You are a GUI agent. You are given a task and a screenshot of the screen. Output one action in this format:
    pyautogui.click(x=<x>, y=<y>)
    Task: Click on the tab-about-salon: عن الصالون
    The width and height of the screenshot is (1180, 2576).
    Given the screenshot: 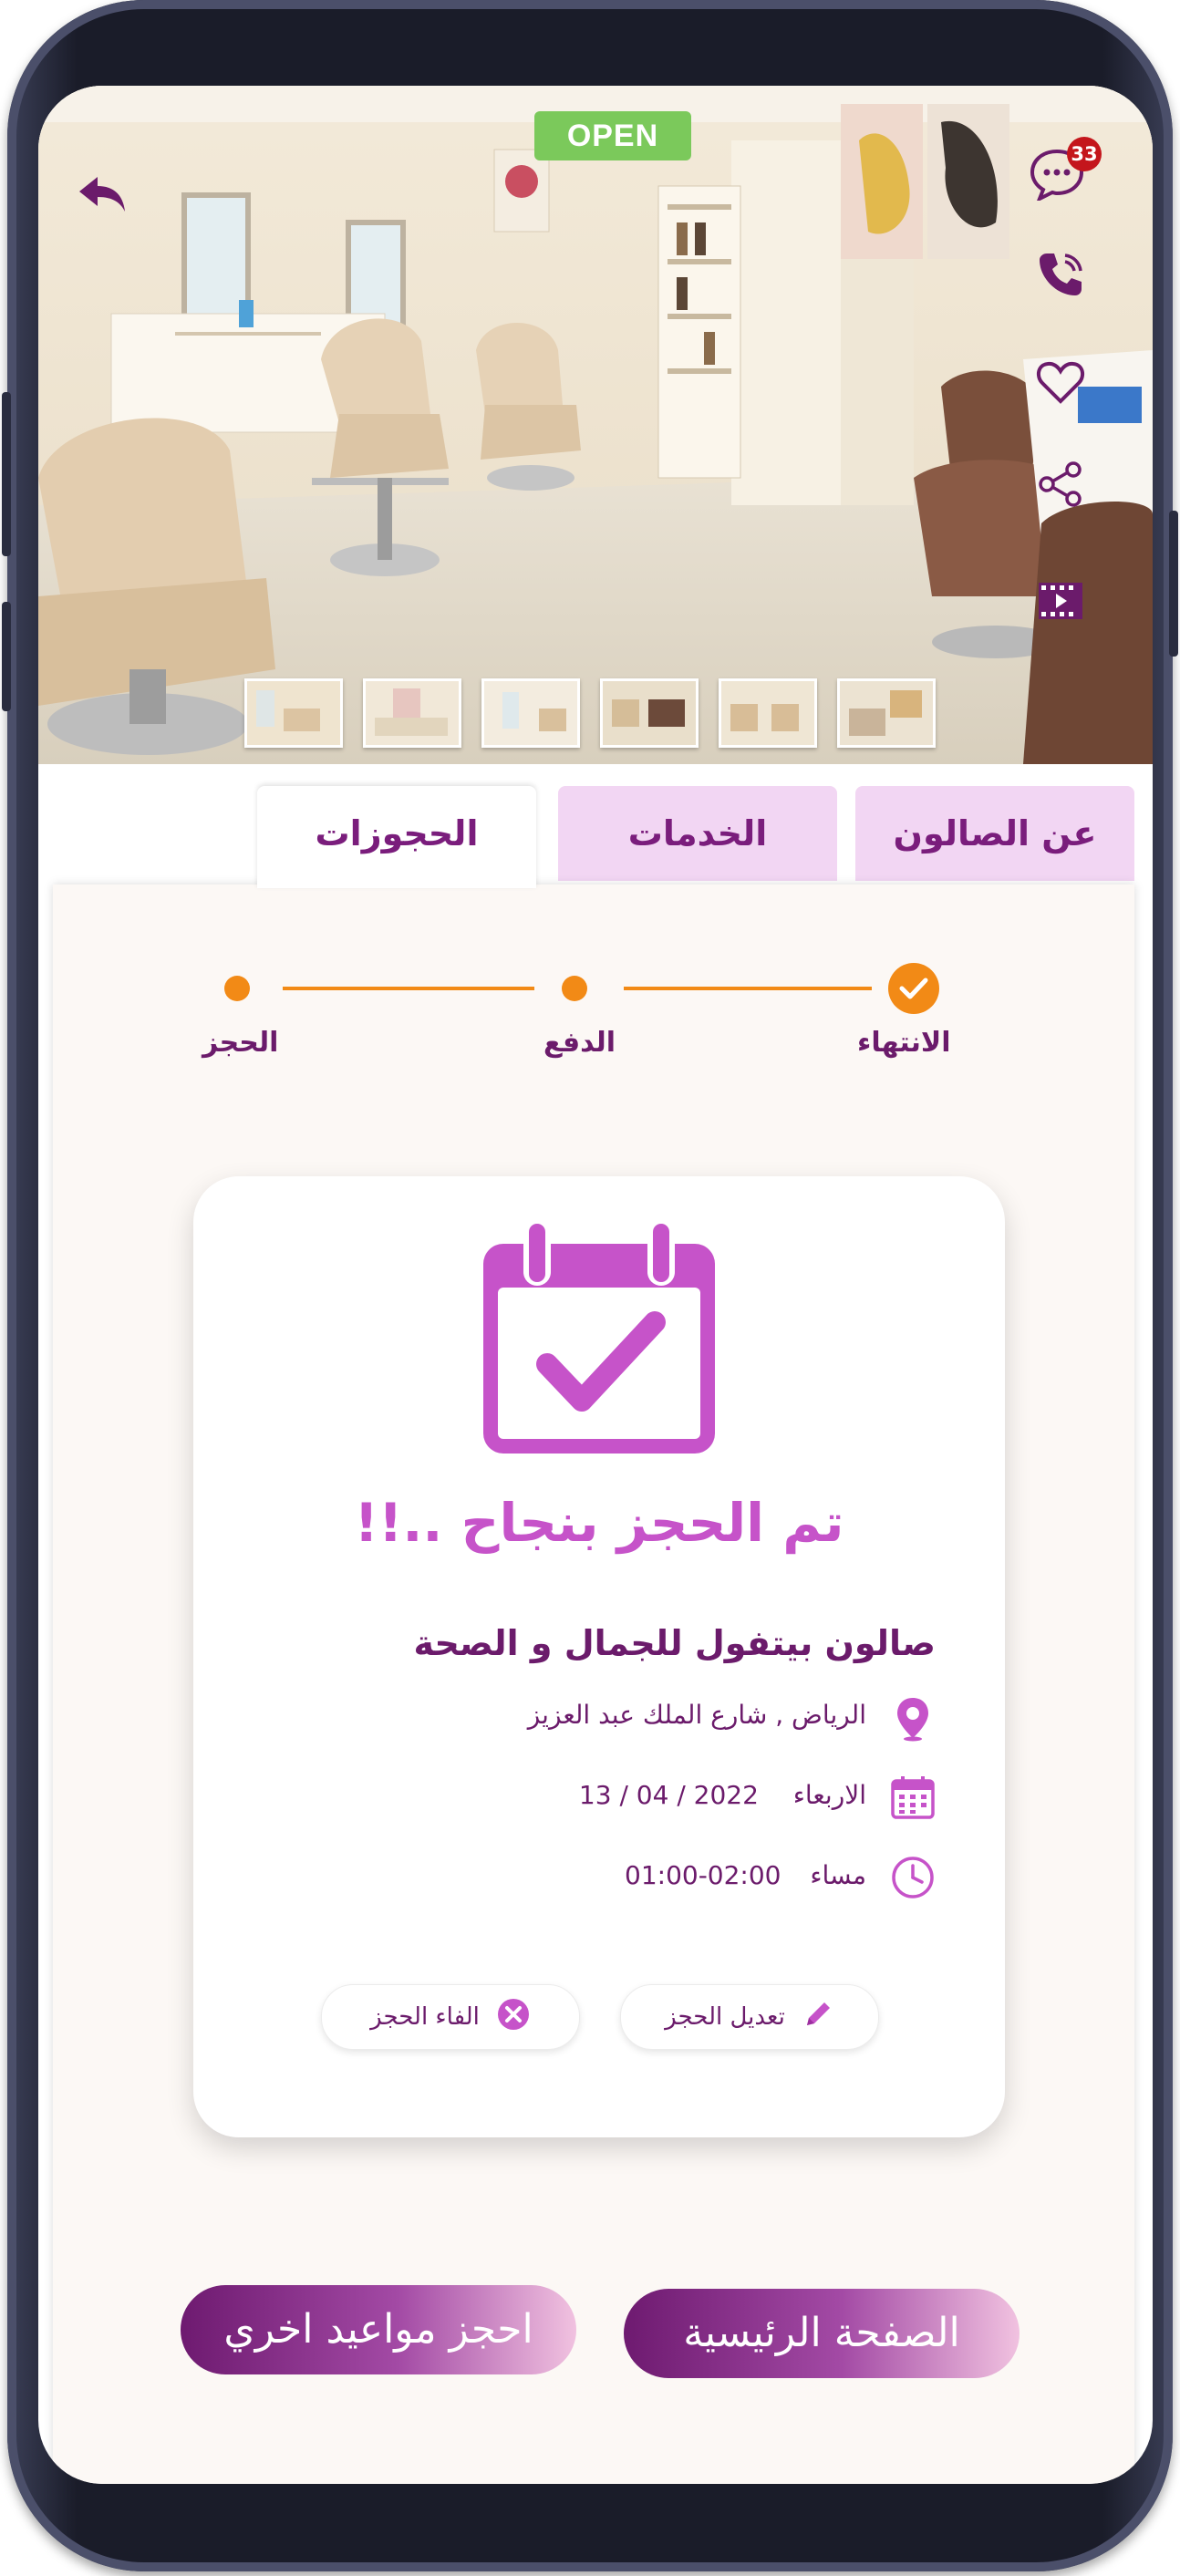 What is the action you would take?
    pyautogui.click(x=994, y=833)
    